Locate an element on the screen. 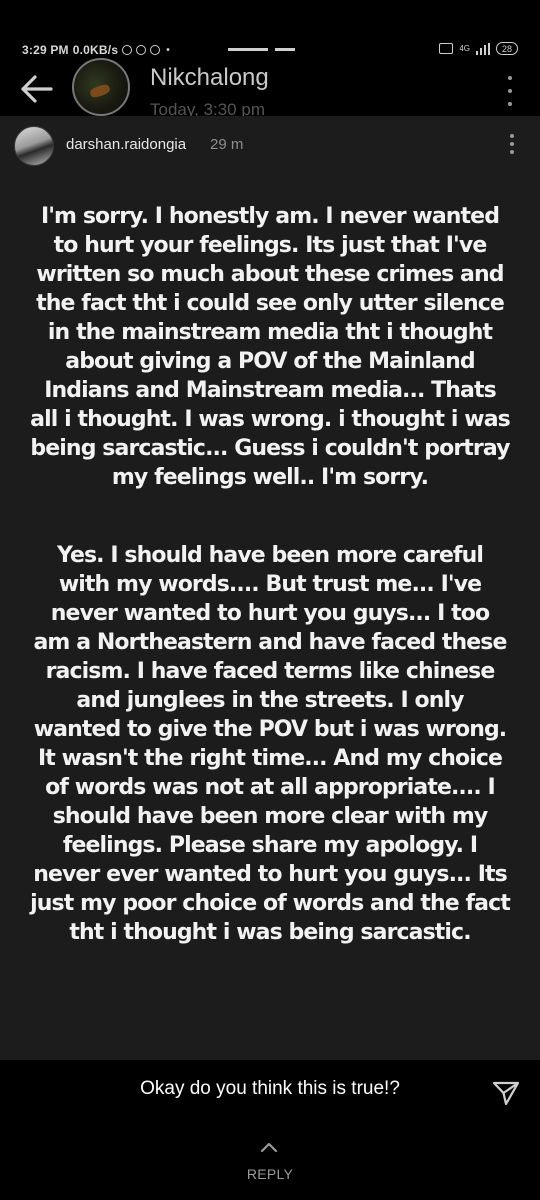 The image size is (540, 1200). status-left: 3:29 PM 0.0KB/s • is located at coordinates (96, 50).